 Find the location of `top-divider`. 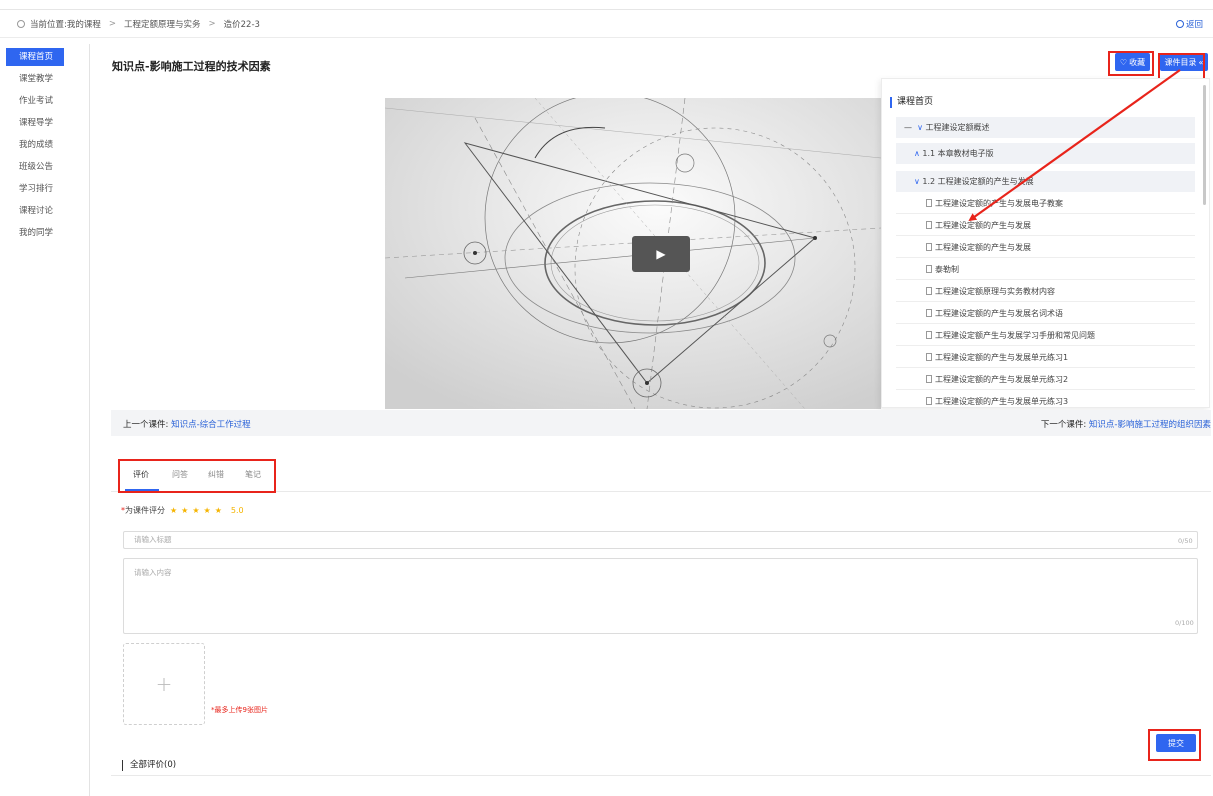

top-divider is located at coordinates (606, 9).